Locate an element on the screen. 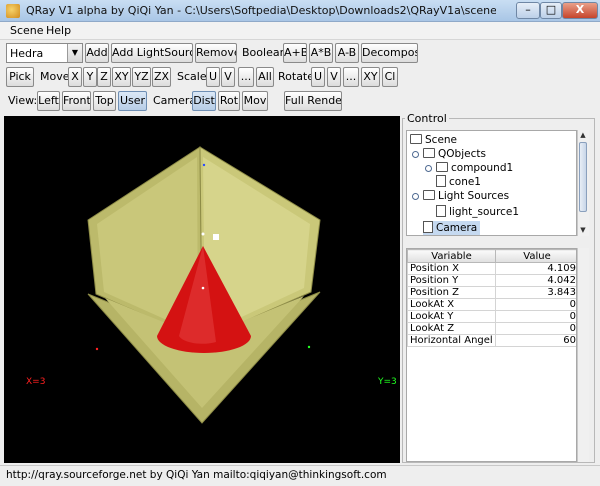 The image size is (600, 486). column-header-value: Value is located at coordinates (535, 256).